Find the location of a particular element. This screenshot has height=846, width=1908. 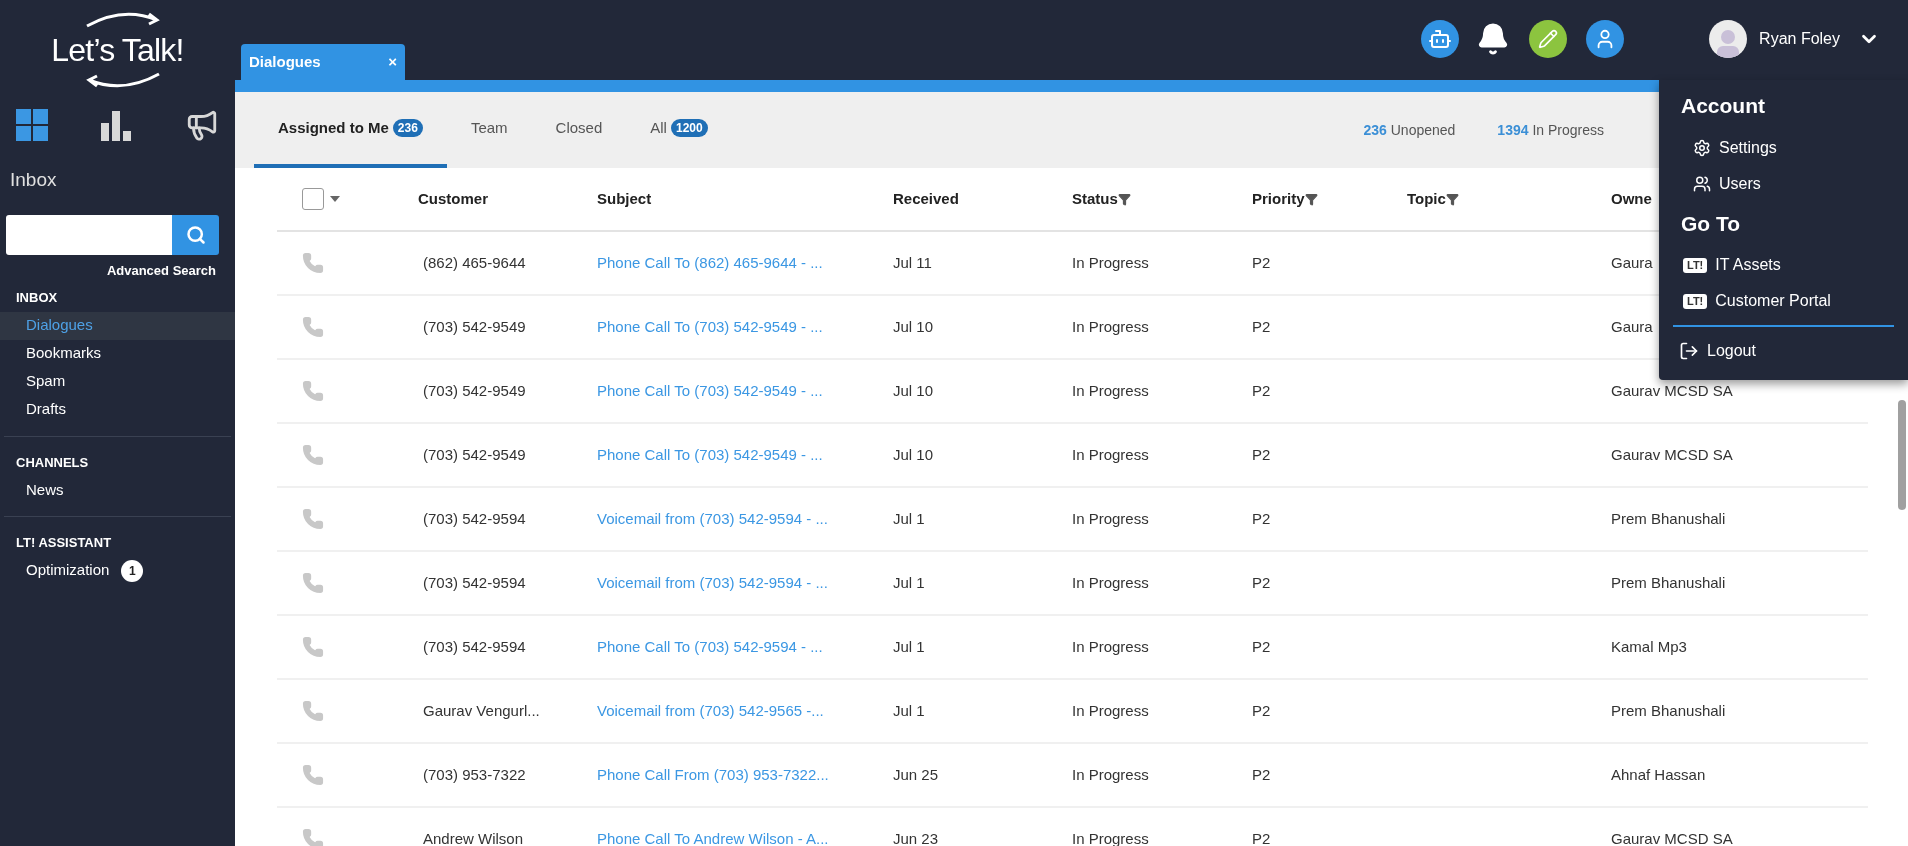

sidebar-title: Inbox is located at coordinates (33, 180).